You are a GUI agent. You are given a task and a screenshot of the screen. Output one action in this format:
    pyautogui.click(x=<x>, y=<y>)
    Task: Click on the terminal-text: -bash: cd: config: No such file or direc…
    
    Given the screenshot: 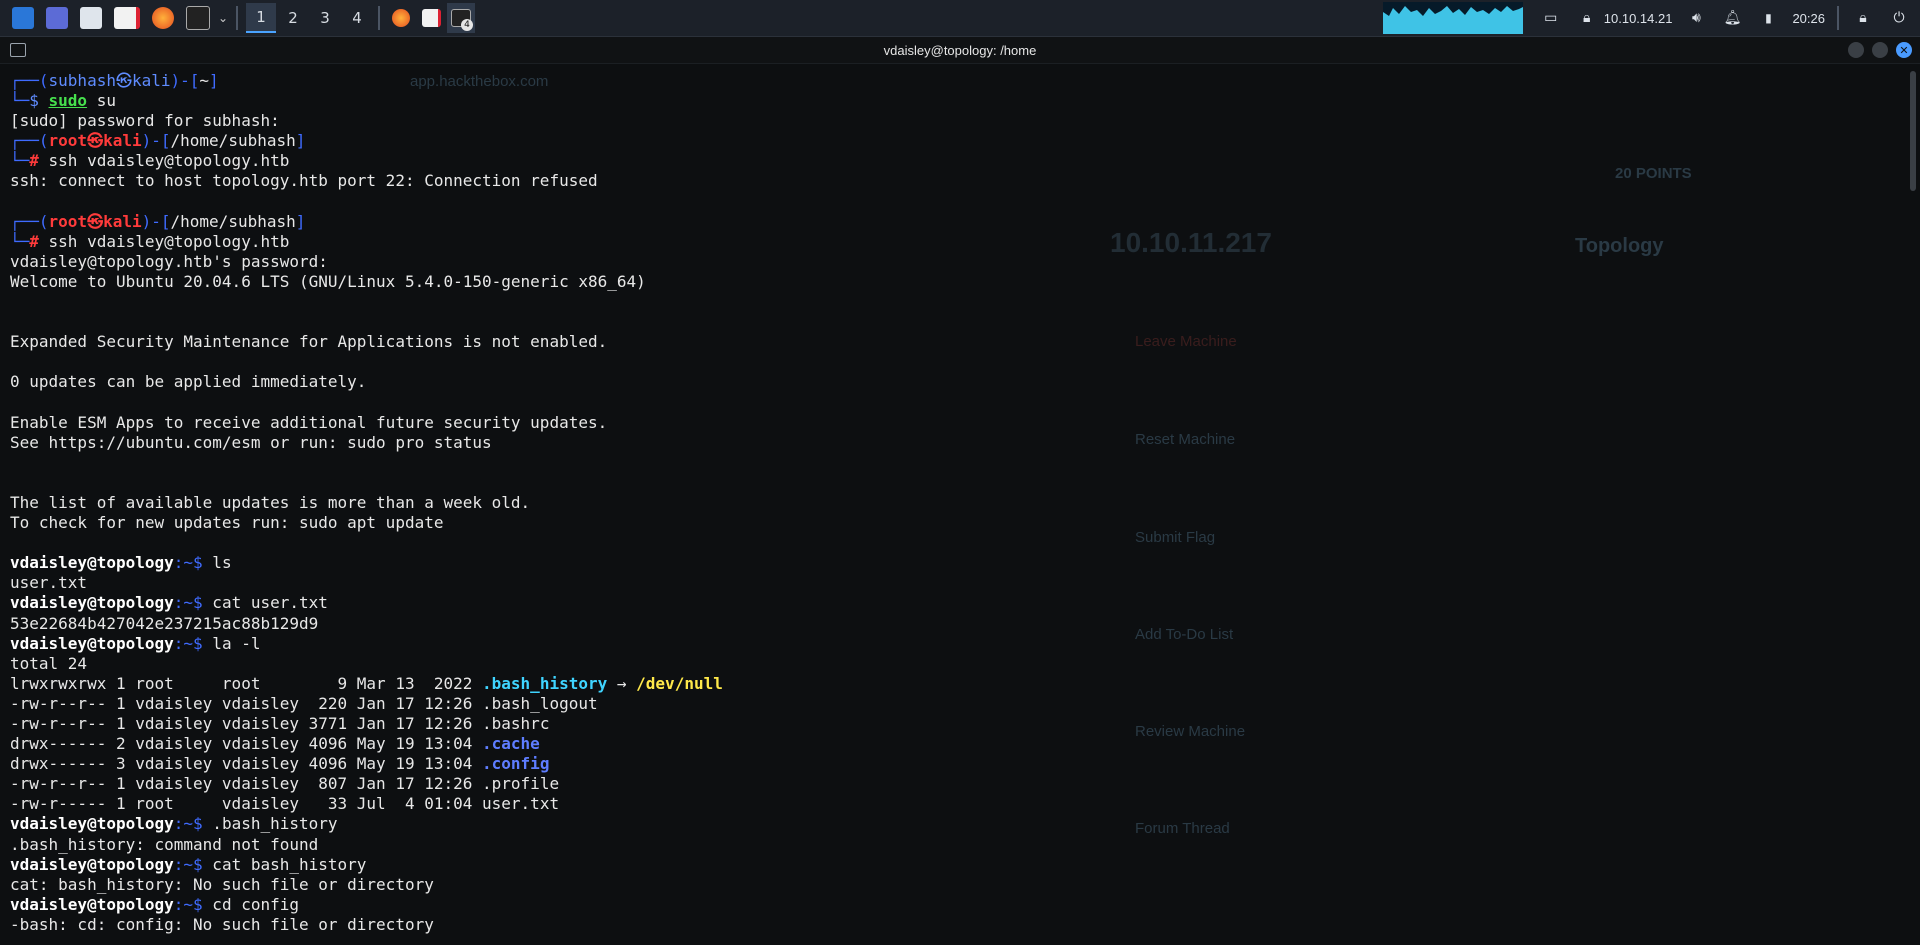 What is the action you would take?
    pyautogui.click(x=222, y=924)
    